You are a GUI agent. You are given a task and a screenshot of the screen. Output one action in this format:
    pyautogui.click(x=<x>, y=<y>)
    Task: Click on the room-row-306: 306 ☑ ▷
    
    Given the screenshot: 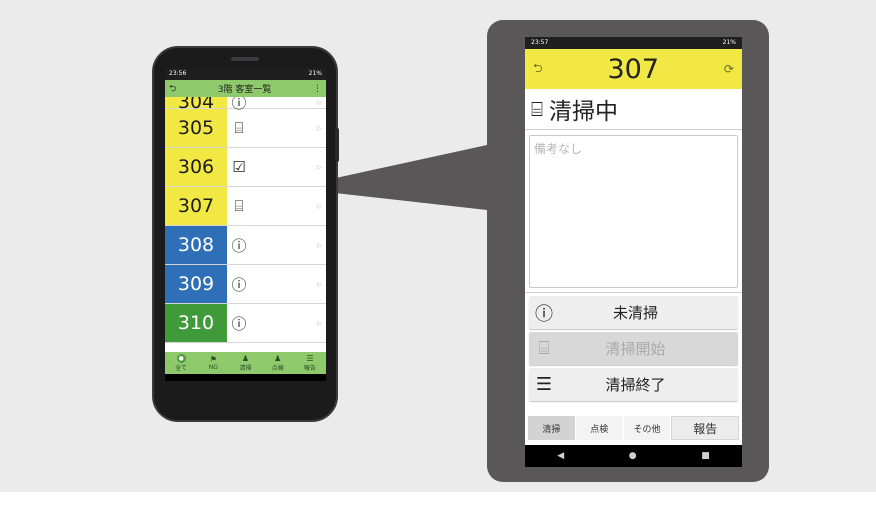 What is the action you would take?
    pyautogui.click(x=245, y=167)
    